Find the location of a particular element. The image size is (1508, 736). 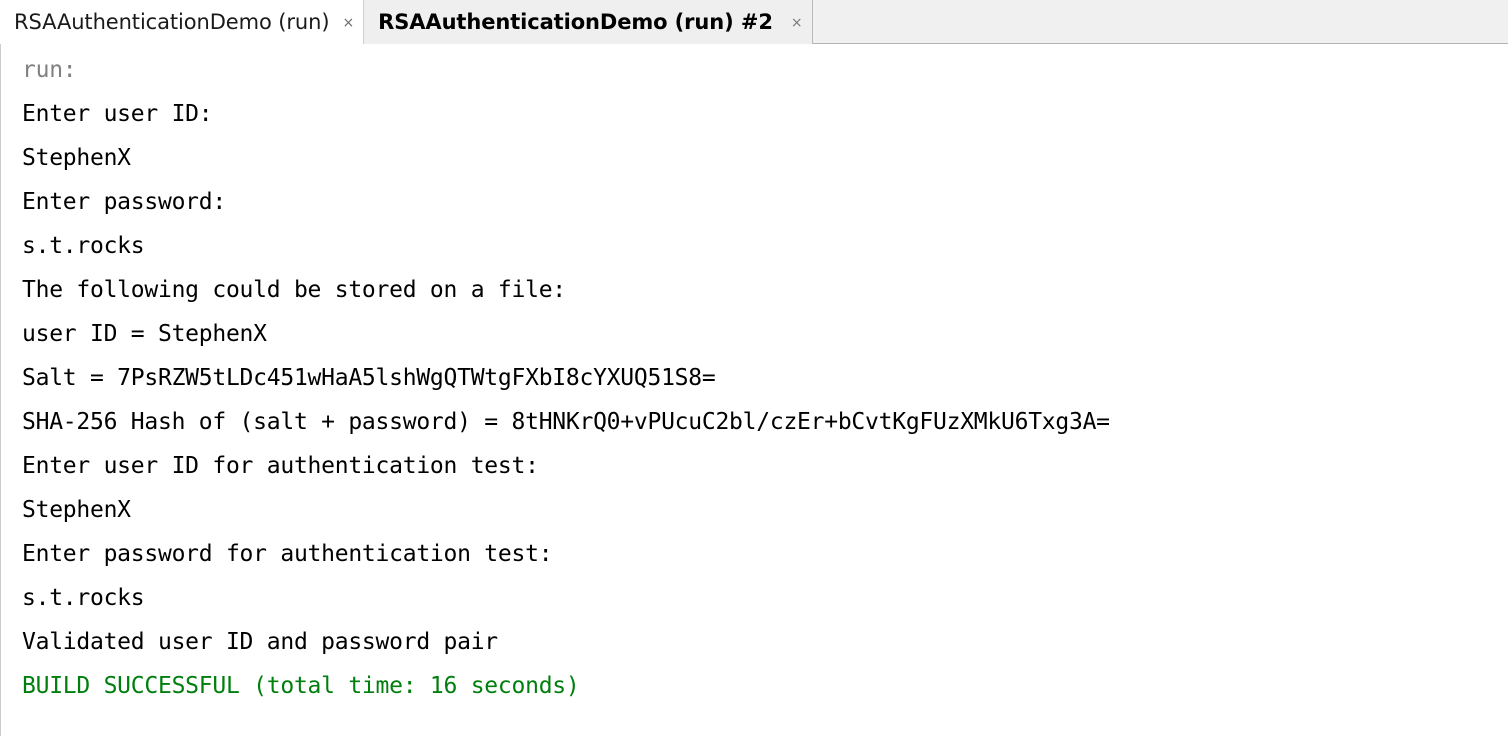

console-line: Enter password for authentication test: is located at coordinates (287, 554).